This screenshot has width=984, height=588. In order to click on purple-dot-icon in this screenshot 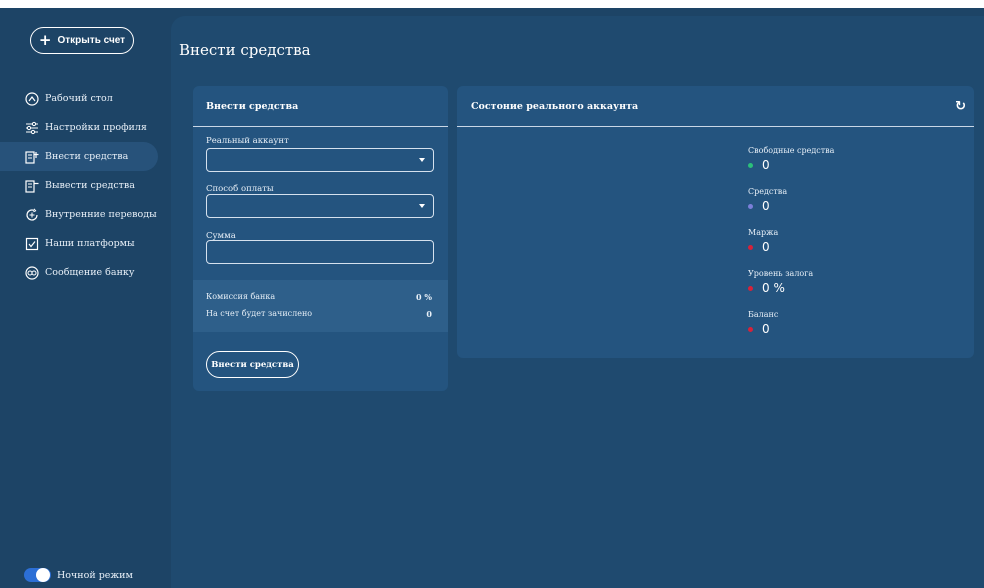, I will do `click(750, 206)`.